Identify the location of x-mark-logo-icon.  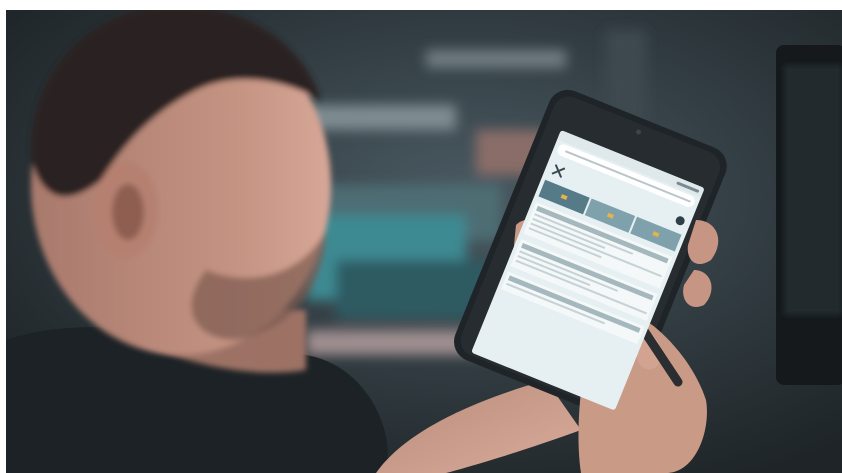
(558, 171).